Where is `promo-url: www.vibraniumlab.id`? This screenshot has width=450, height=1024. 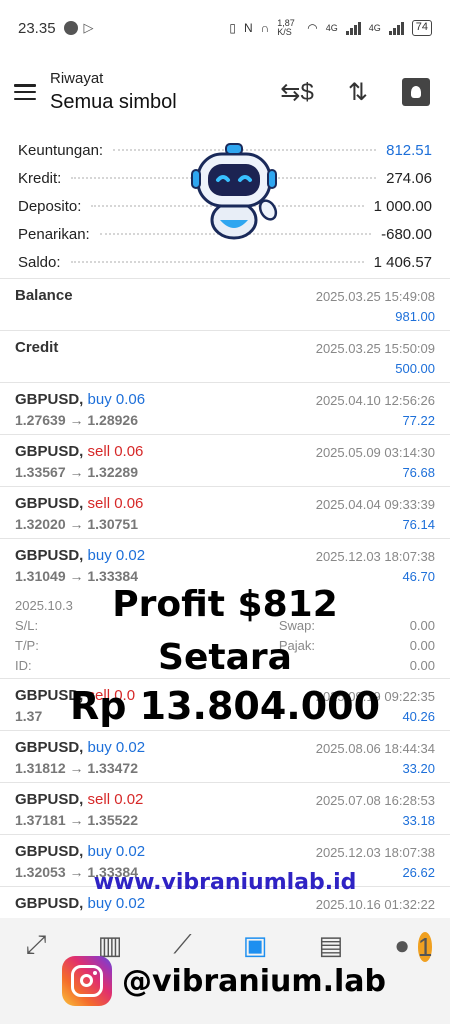
promo-url: www.vibraniumlab.id is located at coordinates (225, 882).